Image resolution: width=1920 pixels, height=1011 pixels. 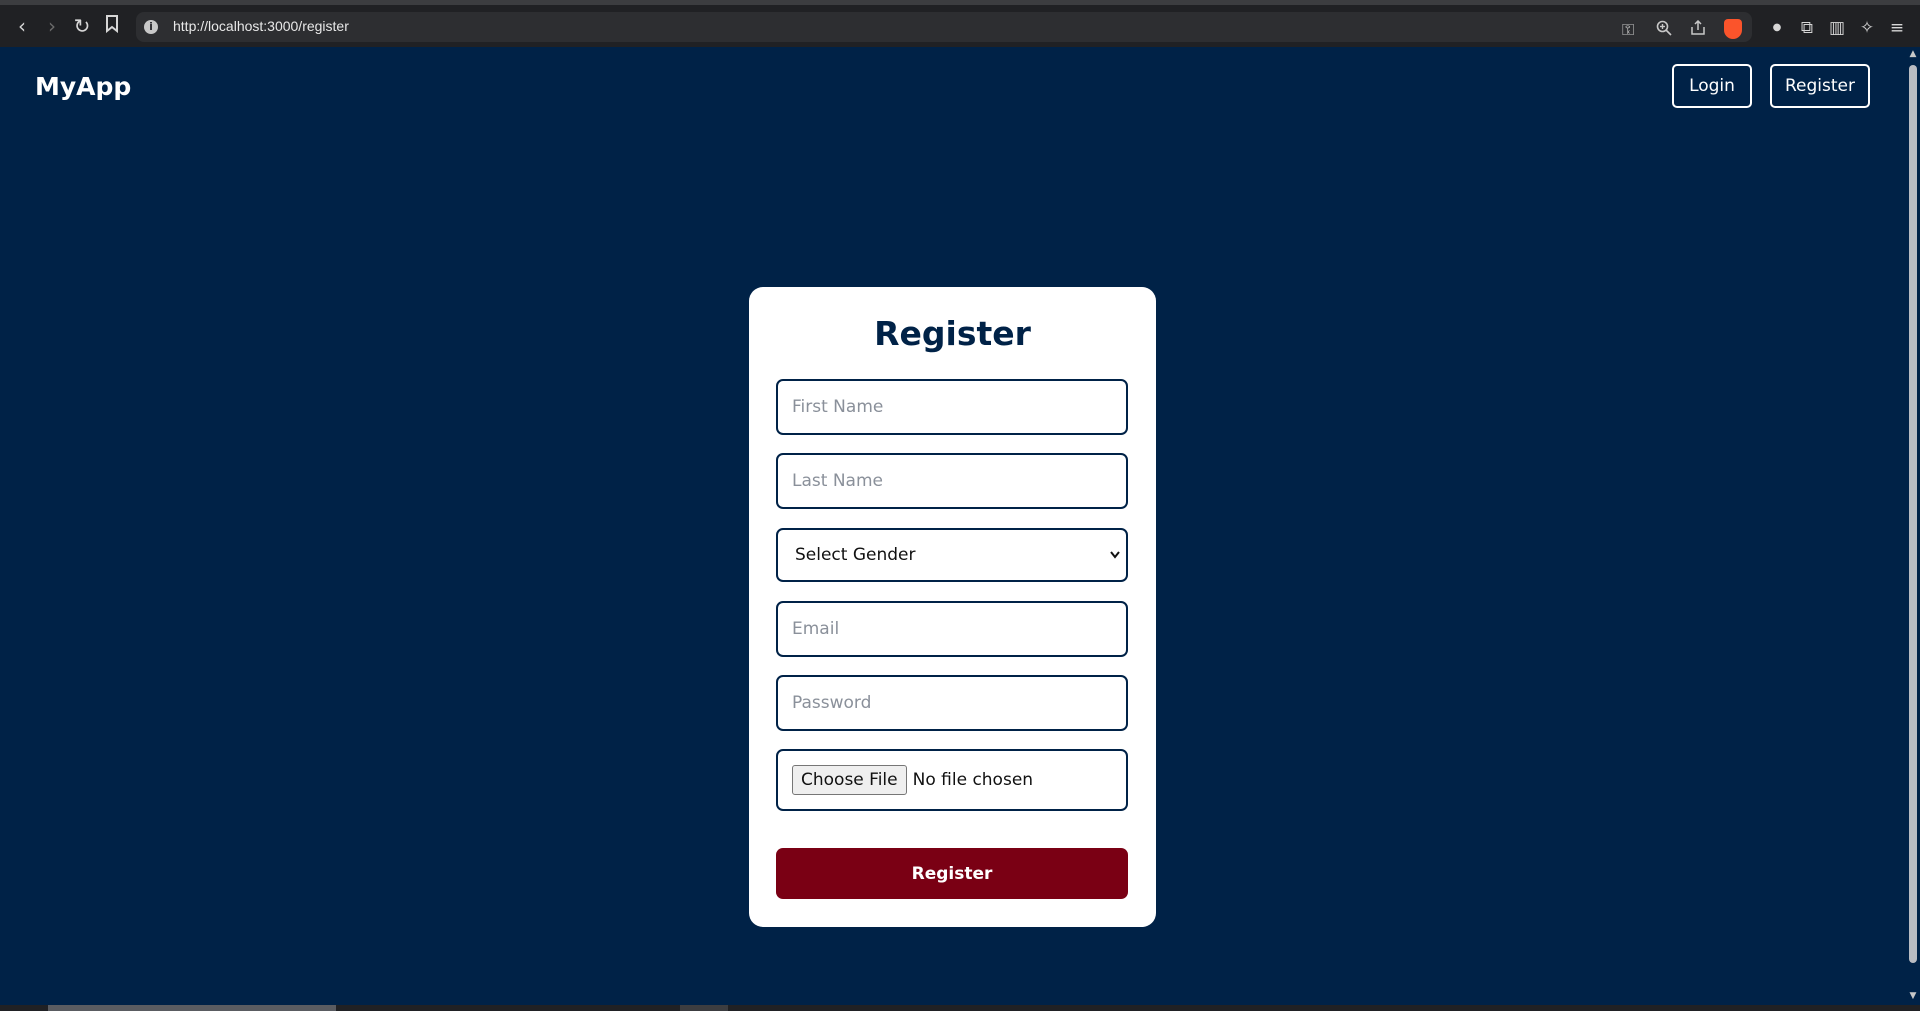 I want to click on extensions-icon: ⧉, so click(x=1807, y=28).